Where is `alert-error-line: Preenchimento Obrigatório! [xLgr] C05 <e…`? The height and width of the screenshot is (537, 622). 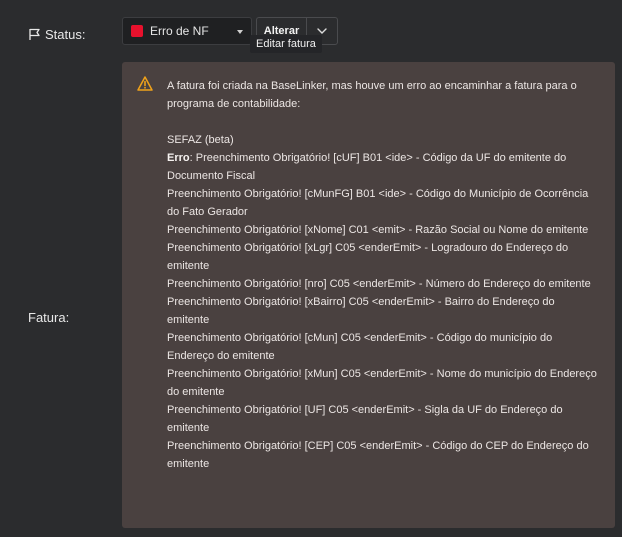 alert-error-line: Preenchimento Obrigatório! [xLgr] C05 <e… is located at coordinates (368, 257).